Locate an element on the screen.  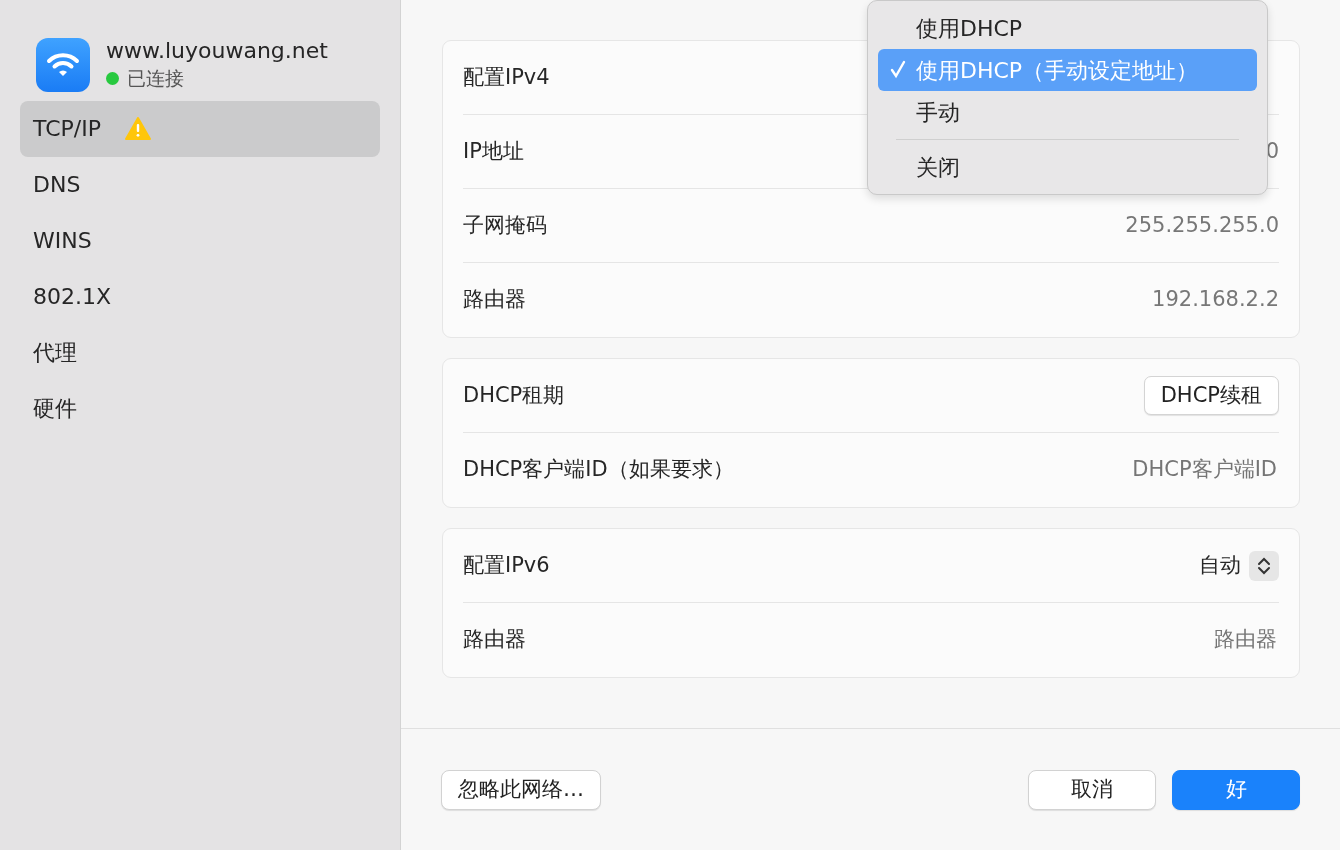
wifi-icon is located at coordinates (63, 65).